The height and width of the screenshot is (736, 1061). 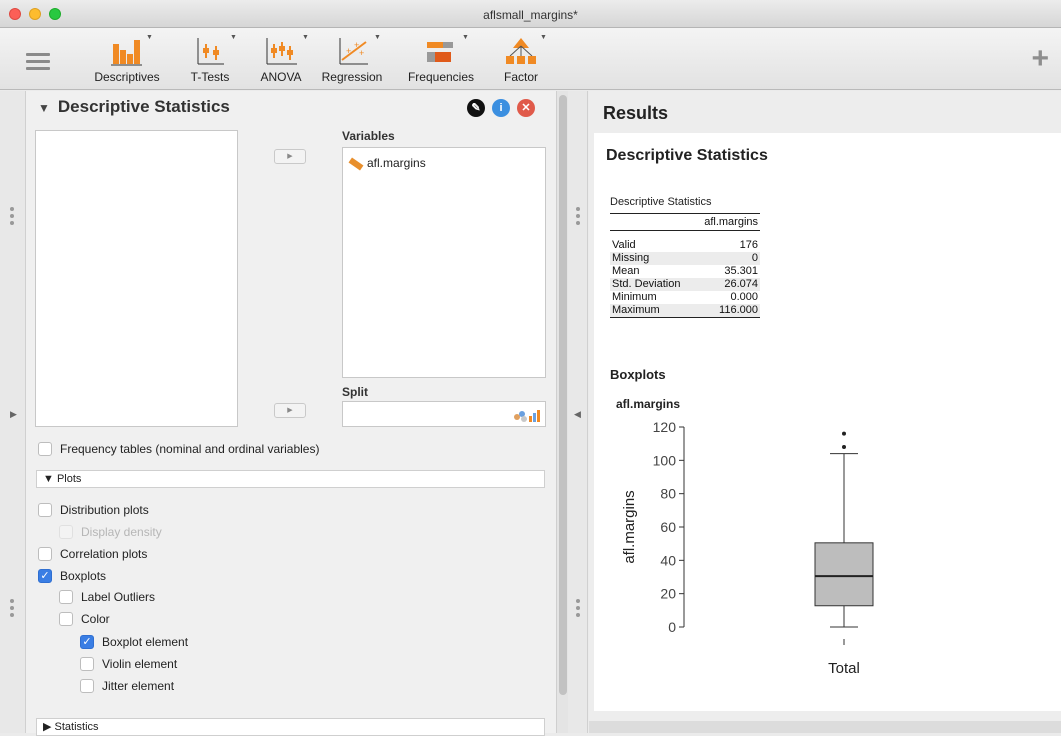 I want to click on collapsed-triangle-icon: ▶, so click(x=49, y=727).